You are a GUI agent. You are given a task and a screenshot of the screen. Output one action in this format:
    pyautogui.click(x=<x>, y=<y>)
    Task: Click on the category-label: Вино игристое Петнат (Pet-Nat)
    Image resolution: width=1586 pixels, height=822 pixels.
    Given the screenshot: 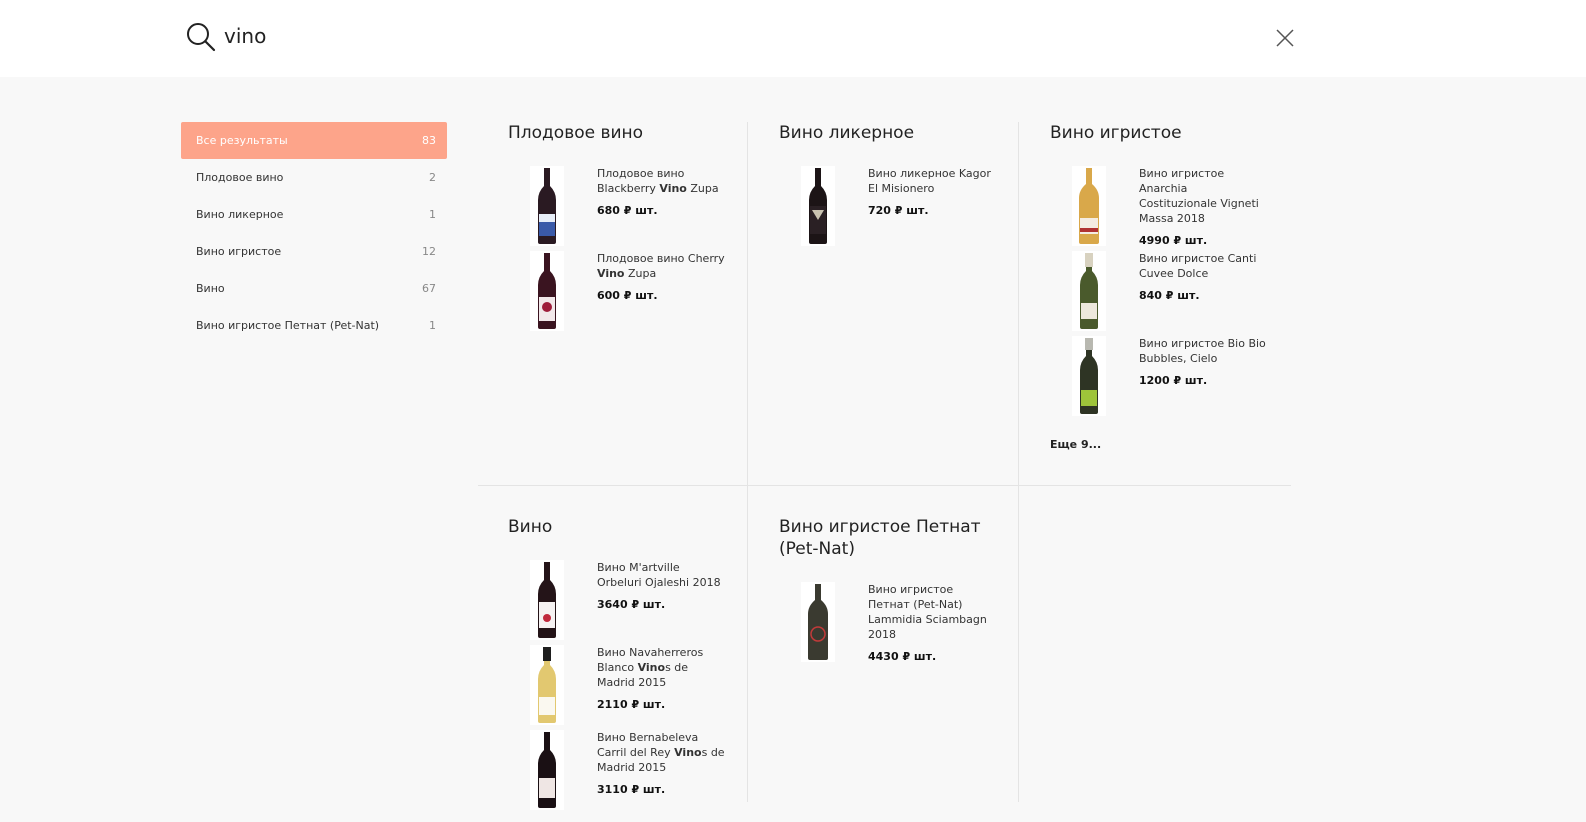 What is the action you would take?
    pyautogui.click(x=288, y=325)
    